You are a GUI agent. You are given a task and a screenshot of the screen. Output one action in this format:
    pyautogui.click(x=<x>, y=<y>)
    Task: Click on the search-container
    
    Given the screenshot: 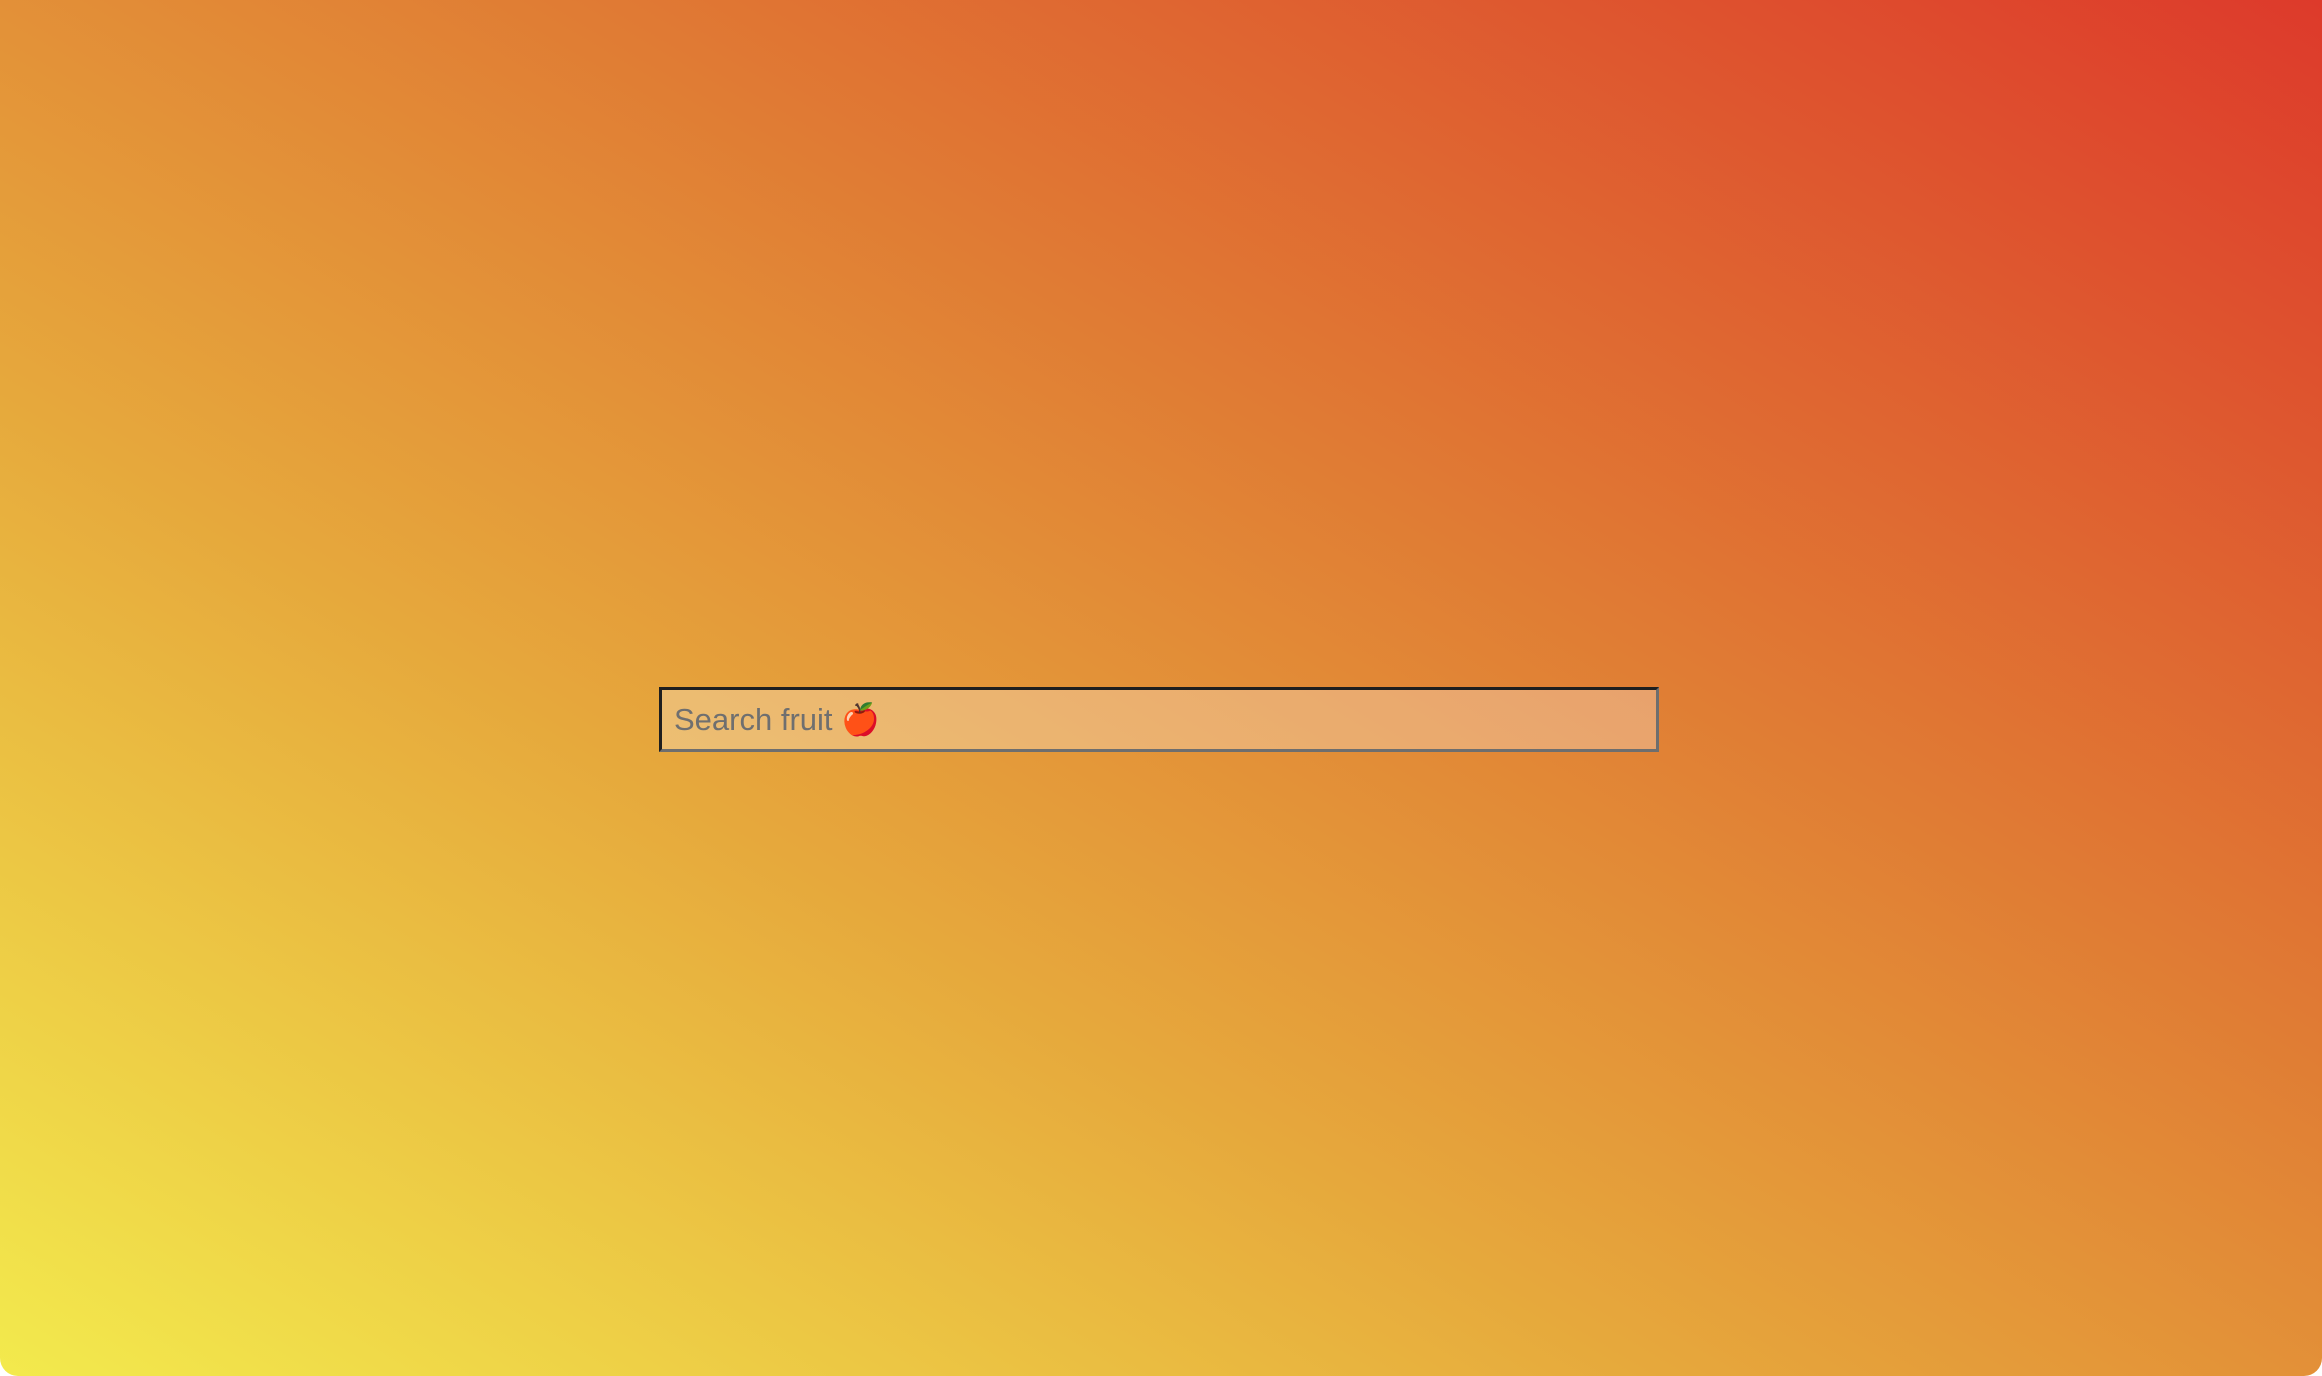 What is the action you would take?
    pyautogui.click(x=1159, y=719)
    